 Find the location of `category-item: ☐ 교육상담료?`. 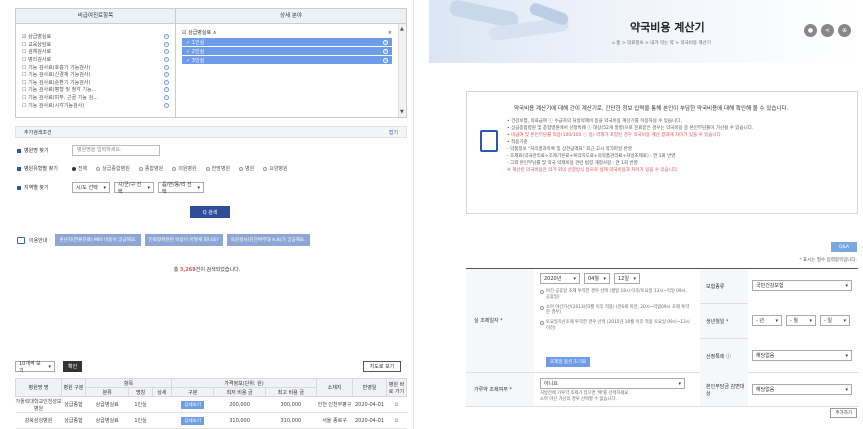

category-item: ☐ 교육상담료? is located at coordinates (95, 45).